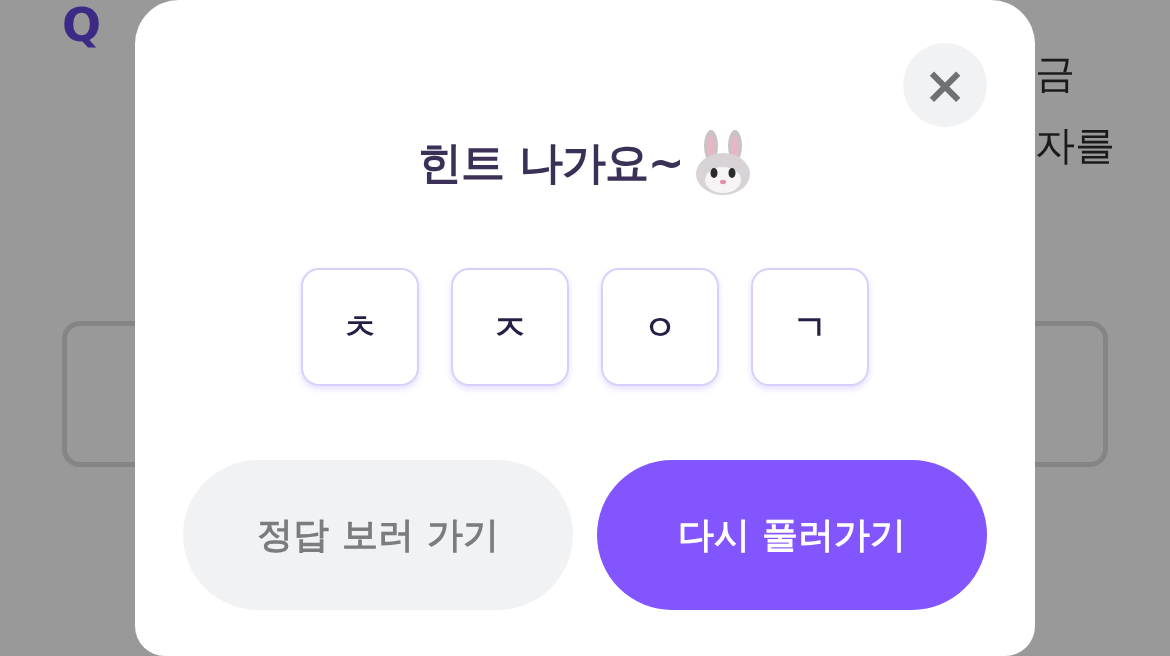 This screenshot has width=1170, height=656. I want to click on close-button: ×, so click(945, 85).